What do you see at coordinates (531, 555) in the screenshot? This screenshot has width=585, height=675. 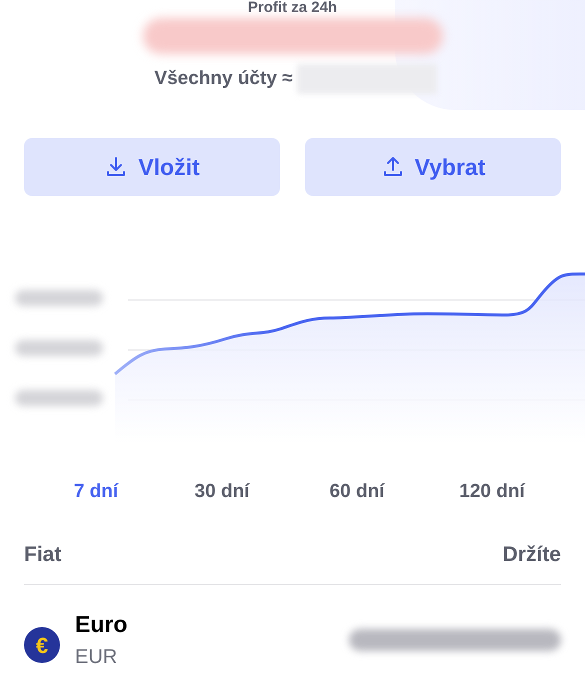 I see `column-header: Držíte` at bounding box center [531, 555].